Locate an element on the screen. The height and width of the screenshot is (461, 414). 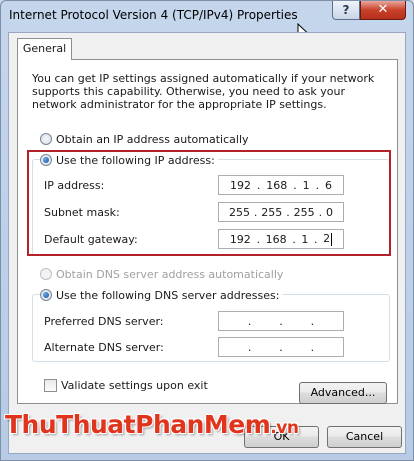
octet-2: 255 is located at coordinates (272, 212).